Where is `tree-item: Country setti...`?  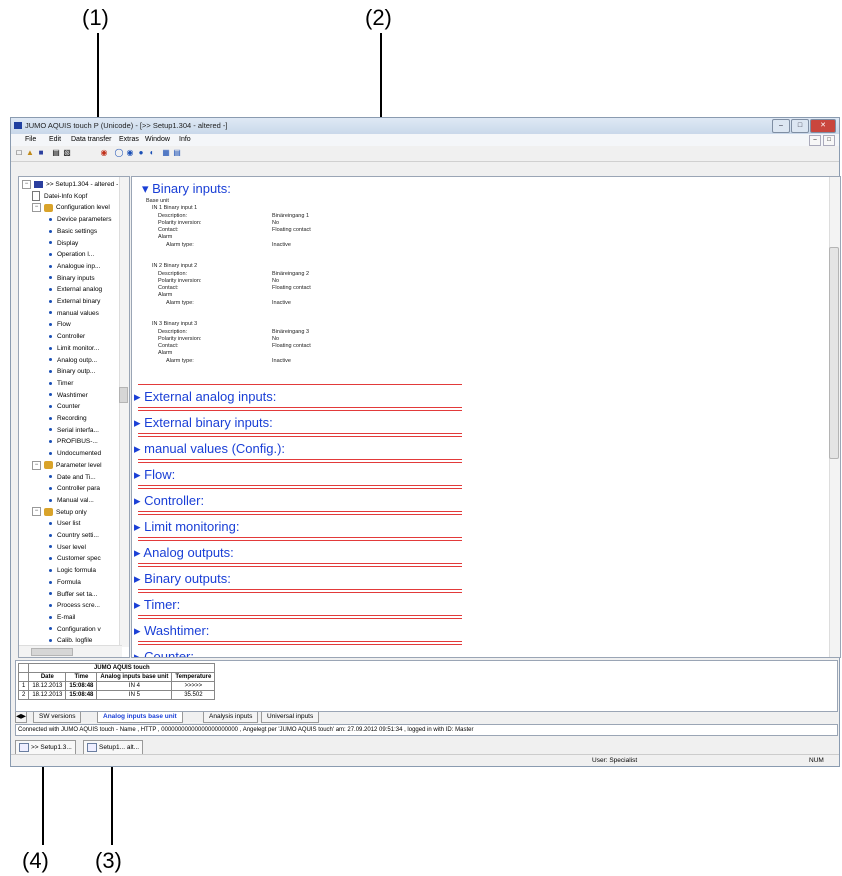 tree-item: Country setti... is located at coordinates (84, 536).